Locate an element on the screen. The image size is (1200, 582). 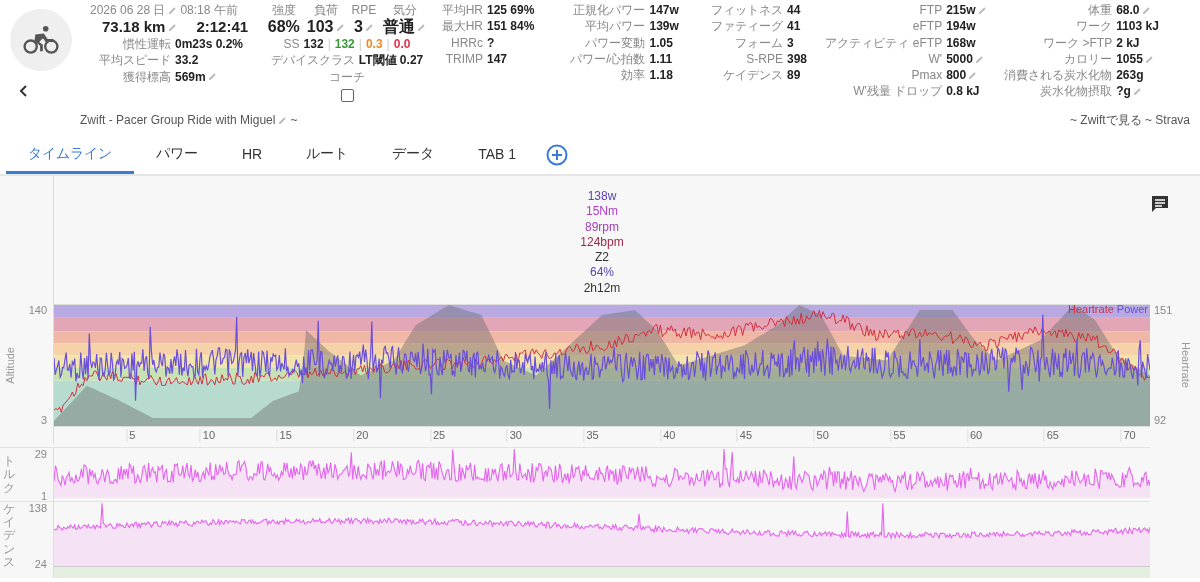
rating-label: 強度 is located at coordinates (283, 10).